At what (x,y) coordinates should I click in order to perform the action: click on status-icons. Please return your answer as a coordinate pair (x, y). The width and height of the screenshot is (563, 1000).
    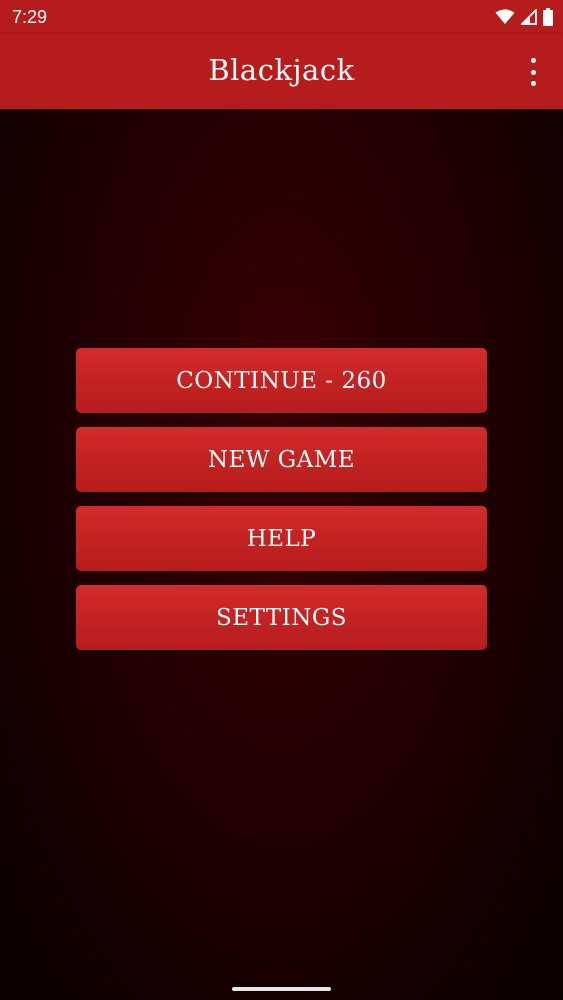
    Looking at the image, I should click on (524, 17).